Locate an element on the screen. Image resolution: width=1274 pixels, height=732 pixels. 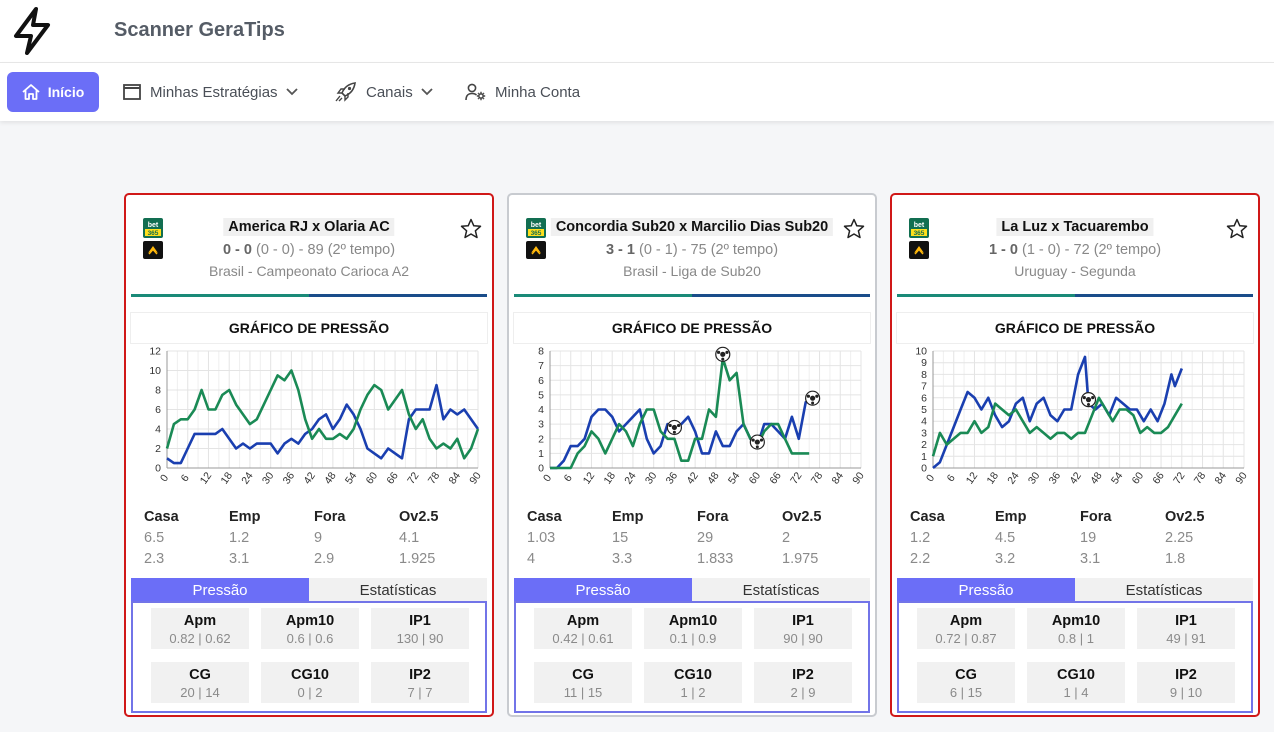
y-tick-label: 6 is located at coordinates (541, 381).